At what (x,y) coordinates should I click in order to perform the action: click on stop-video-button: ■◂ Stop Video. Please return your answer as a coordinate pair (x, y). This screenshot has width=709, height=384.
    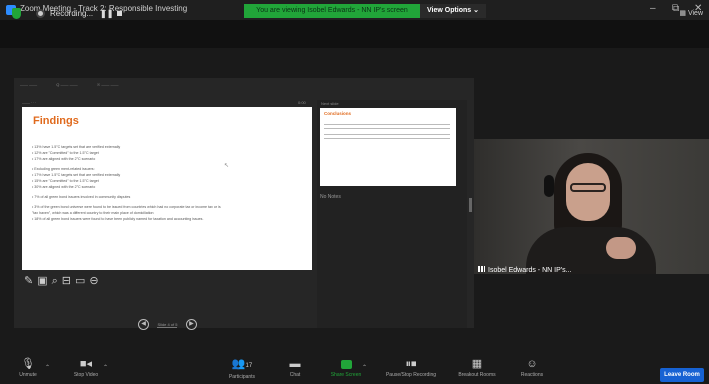
    Looking at the image, I should click on (86, 367).